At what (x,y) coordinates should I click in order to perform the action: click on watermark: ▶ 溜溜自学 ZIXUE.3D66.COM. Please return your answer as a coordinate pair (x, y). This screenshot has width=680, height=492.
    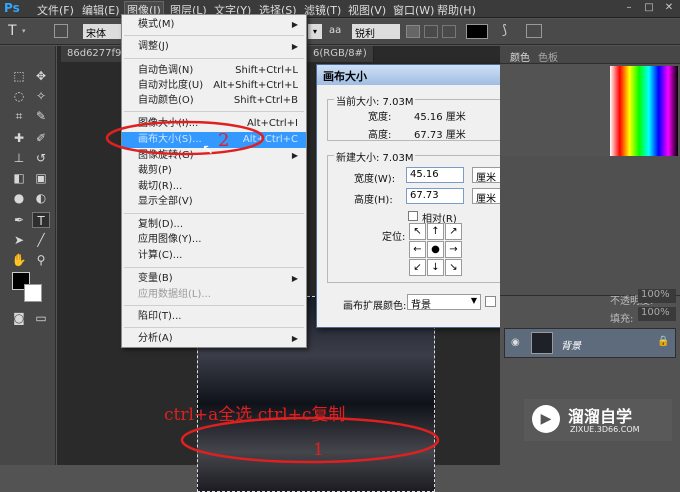
    Looking at the image, I should click on (598, 420).